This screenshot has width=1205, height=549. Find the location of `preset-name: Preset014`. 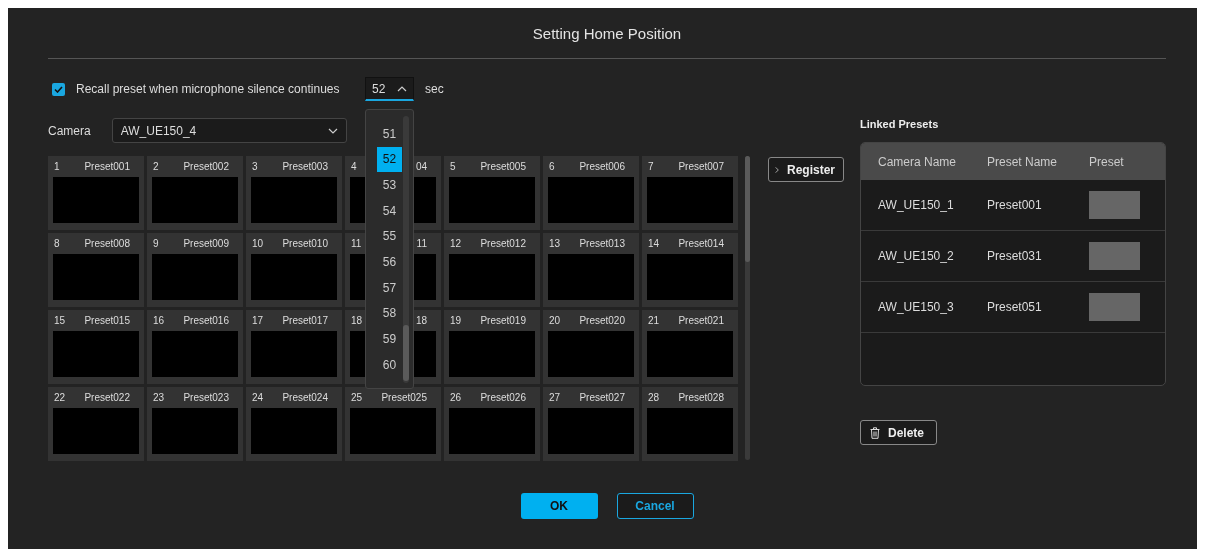

preset-name: Preset014 is located at coordinates (701, 243).